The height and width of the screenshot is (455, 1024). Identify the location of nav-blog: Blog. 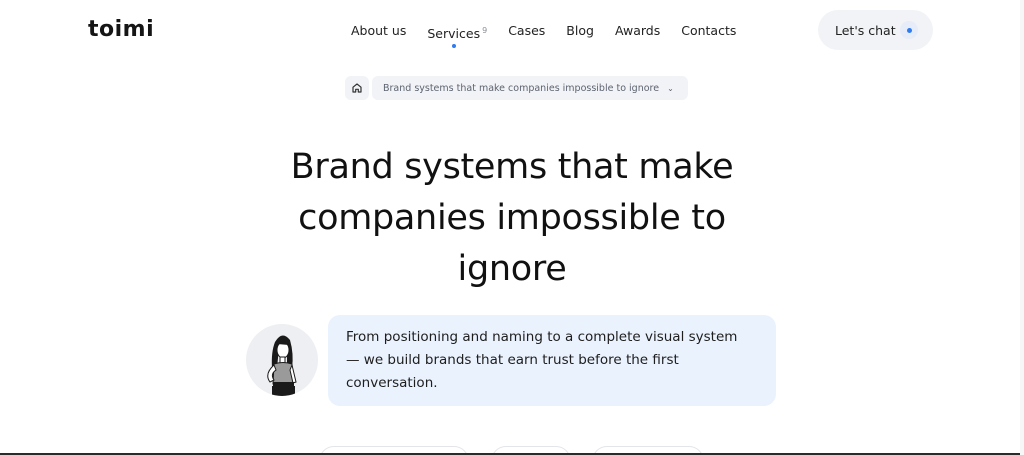
(580, 32).